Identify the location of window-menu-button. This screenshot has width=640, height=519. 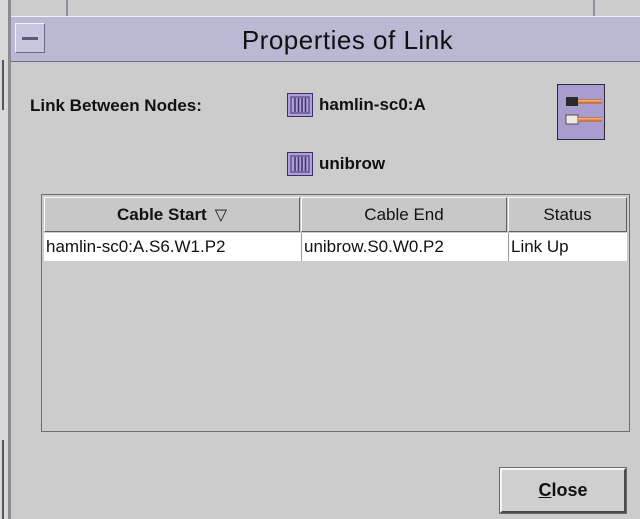
(30, 38).